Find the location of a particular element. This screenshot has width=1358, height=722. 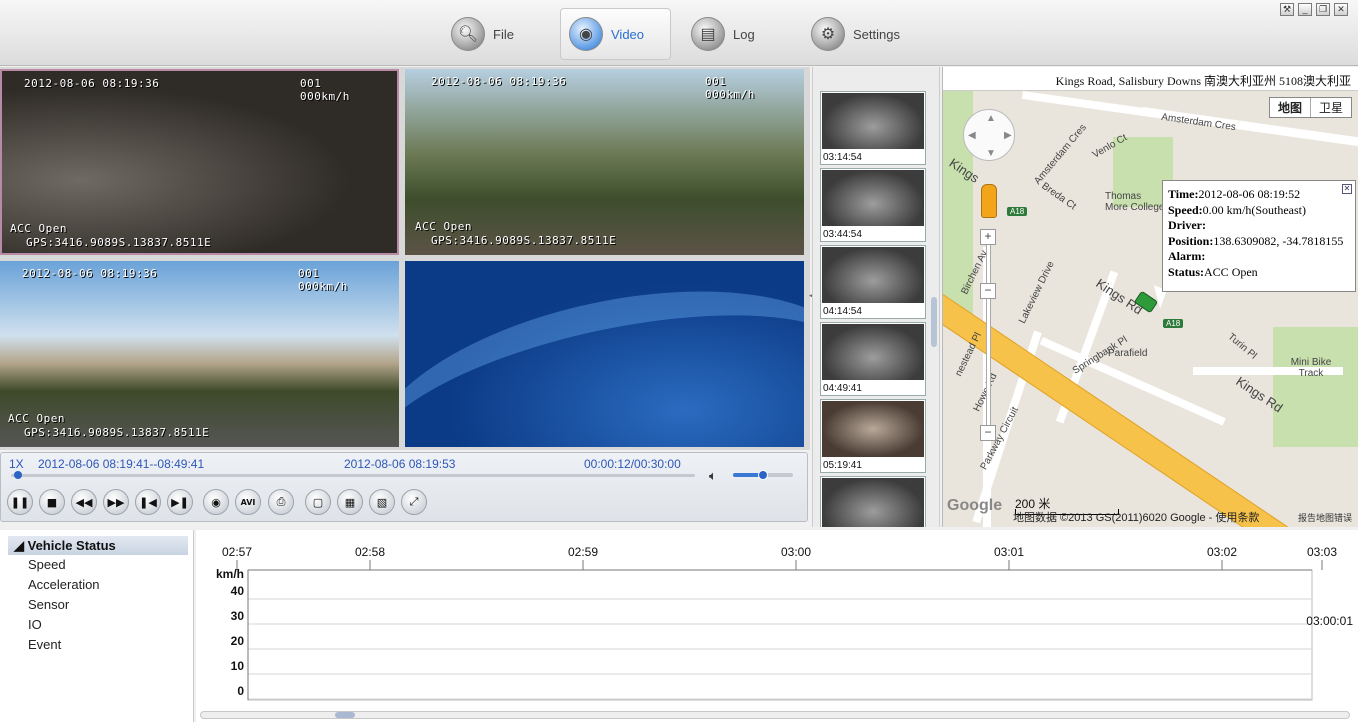

video-1-speed: 000km/h is located at coordinates (325, 96).